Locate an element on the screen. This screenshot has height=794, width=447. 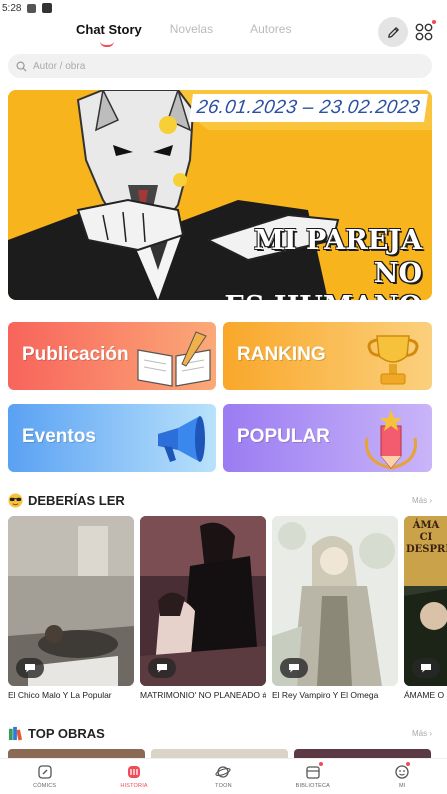
nav-comics: CÓMICS is located at coordinates (45, 776).